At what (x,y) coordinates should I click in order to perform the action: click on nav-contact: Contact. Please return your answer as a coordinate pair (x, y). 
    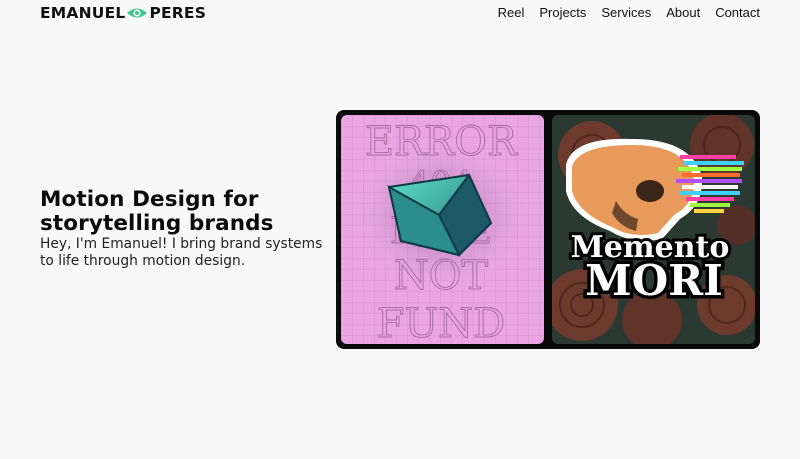
    Looking at the image, I should click on (737, 12).